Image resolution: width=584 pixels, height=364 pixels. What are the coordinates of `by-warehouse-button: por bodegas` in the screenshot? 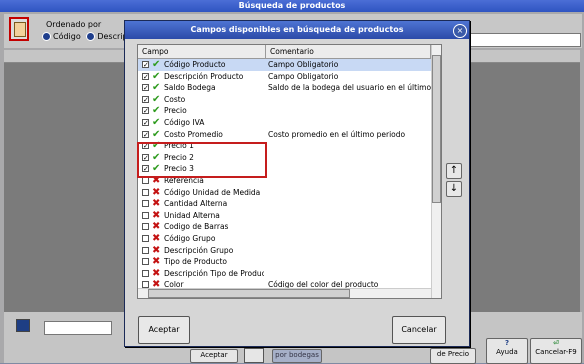 It's located at (297, 356).